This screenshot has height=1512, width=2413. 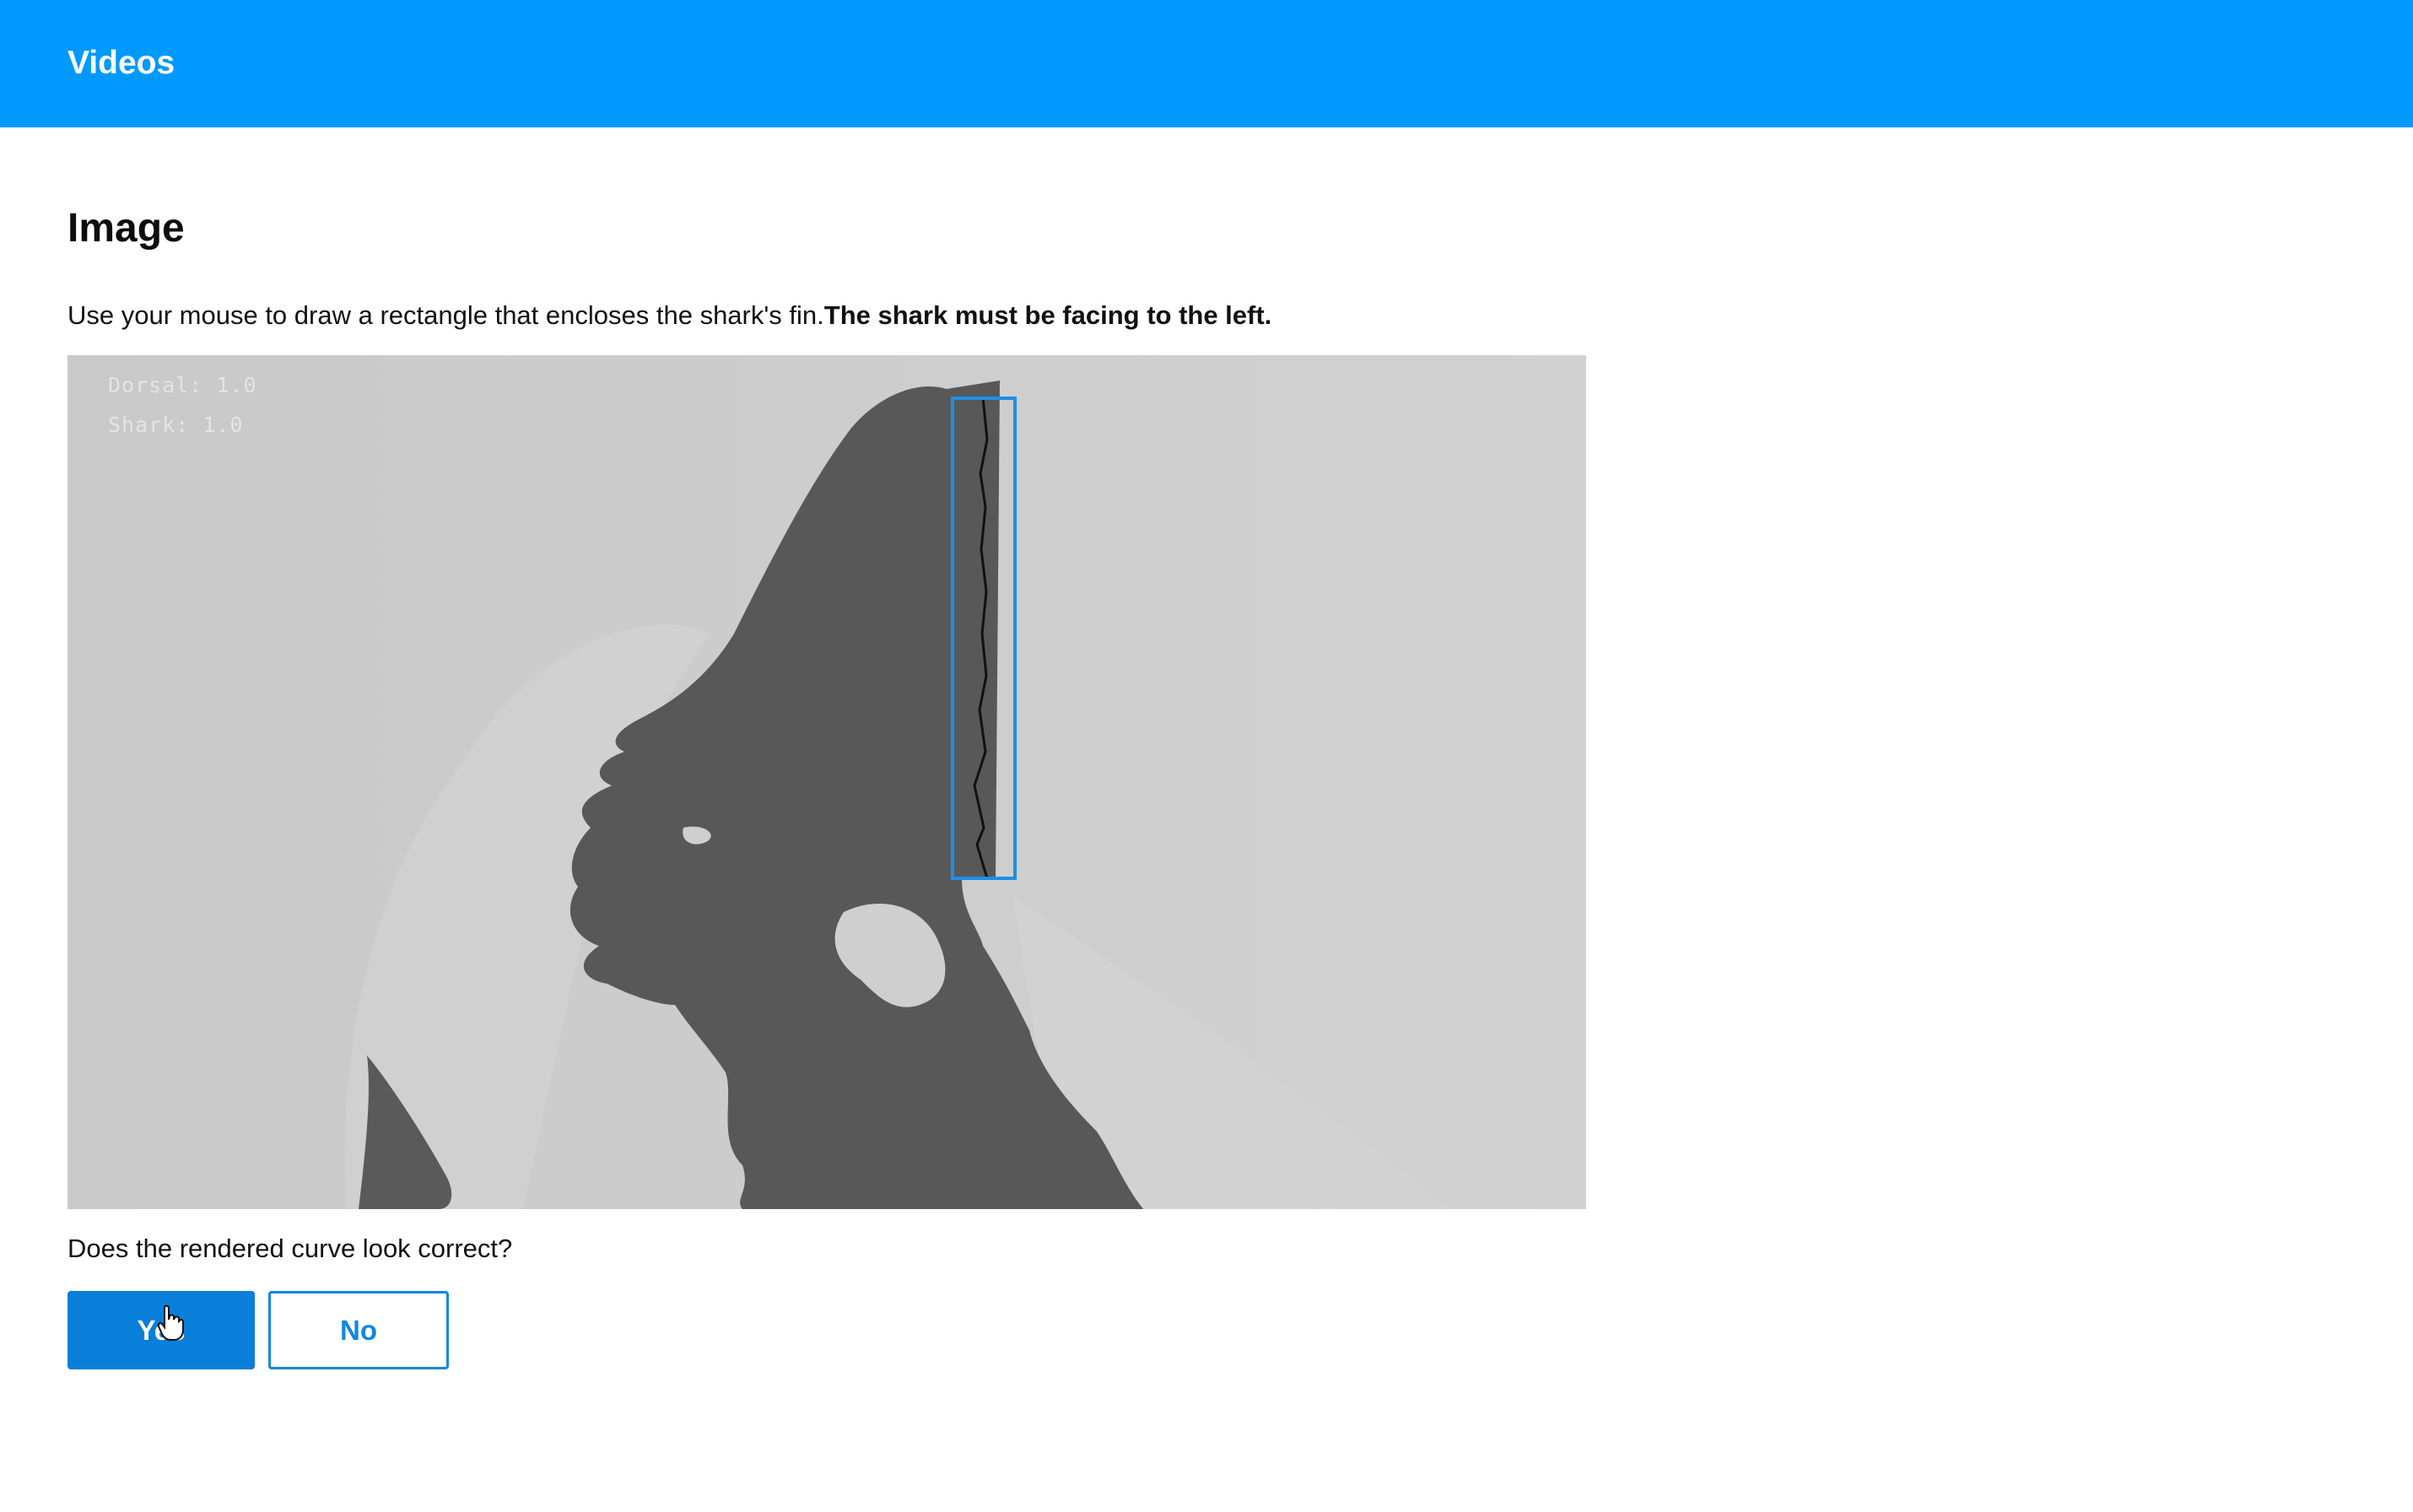 What do you see at coordinates (121, 63) in the screenshot?
I see `app-title: Videos` at bounding box center [121, 63].